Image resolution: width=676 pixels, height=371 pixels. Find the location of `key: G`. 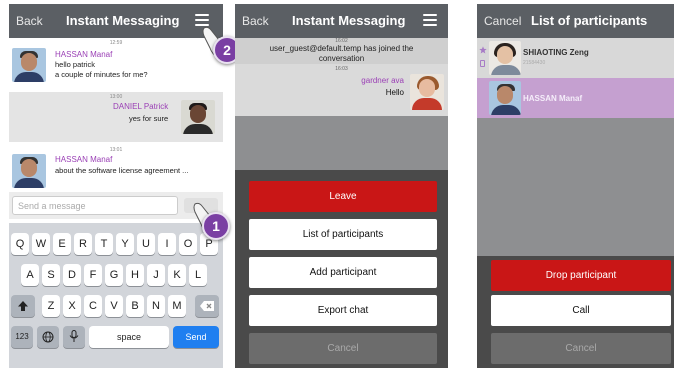

key: G is located at coordinates (114, 275).